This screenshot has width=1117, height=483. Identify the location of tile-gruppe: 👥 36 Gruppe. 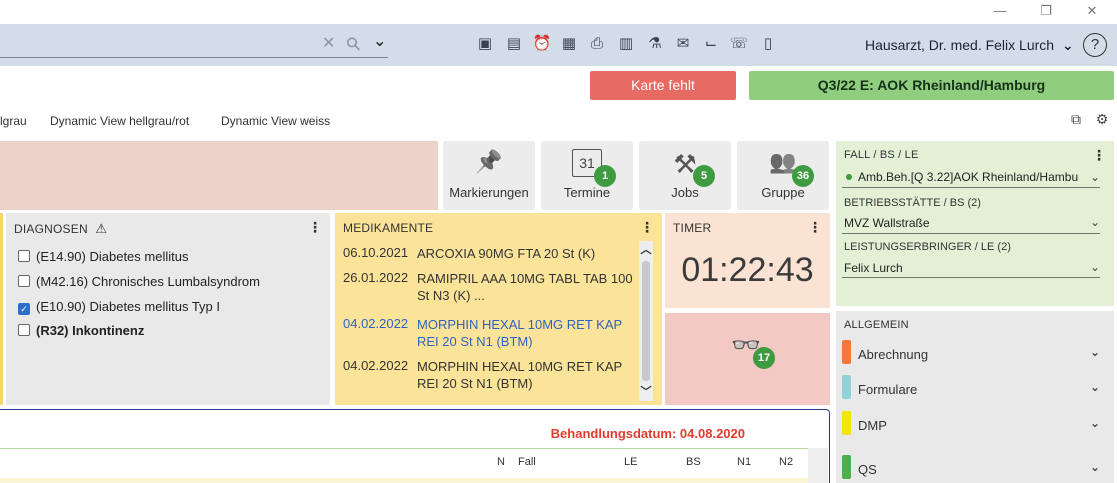
(783, 175).